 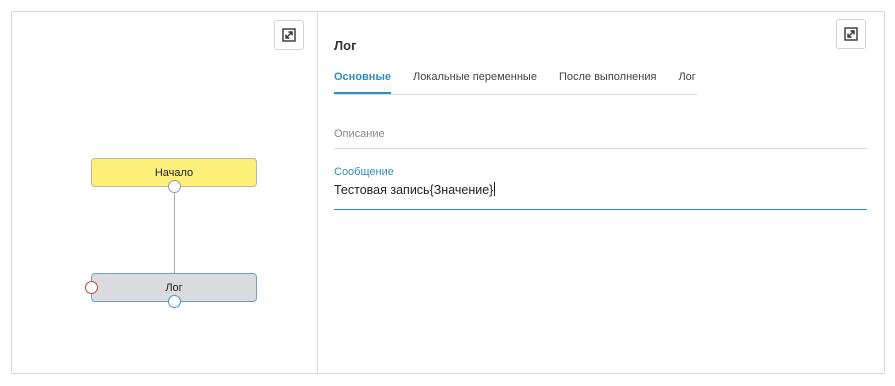 What do you see at coordinates (608, 82) in the screenshot?
I see `tab-after-execution: После выполнения` at bounding box center [608, 82].